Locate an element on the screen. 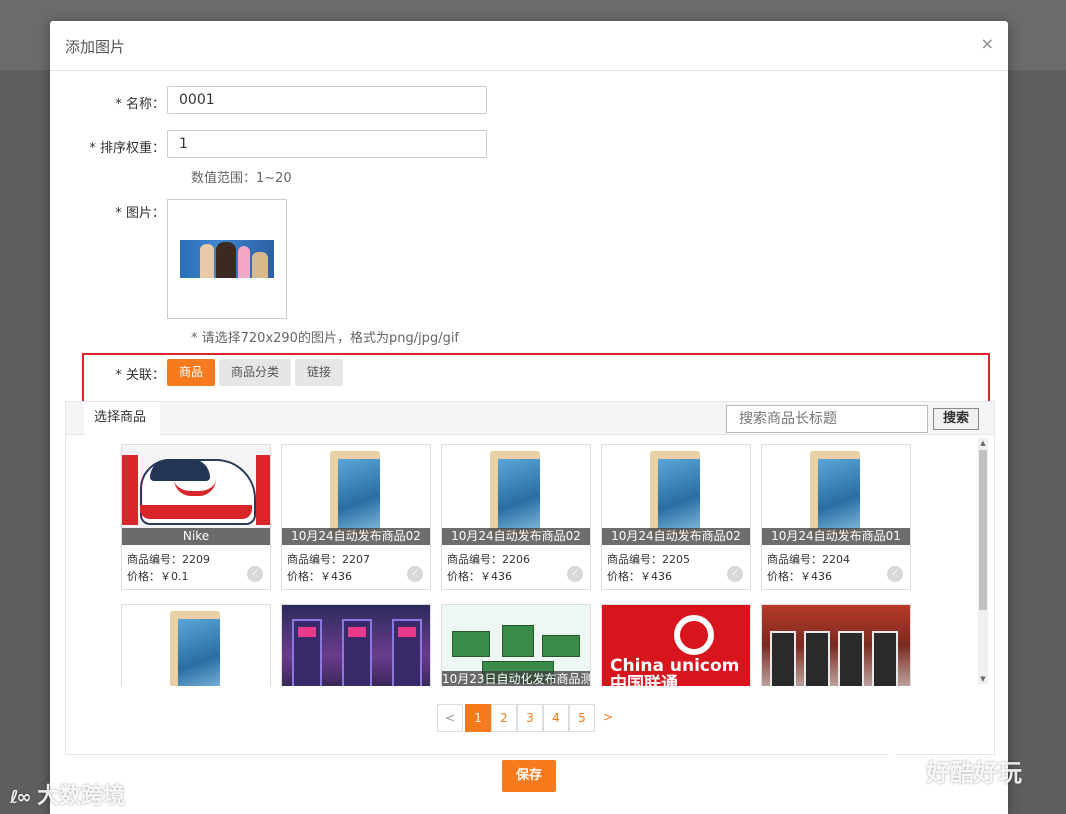 This screenshot has height=814, width=1066. product-search-button: 搜索 is located at coordinates (956, 419).